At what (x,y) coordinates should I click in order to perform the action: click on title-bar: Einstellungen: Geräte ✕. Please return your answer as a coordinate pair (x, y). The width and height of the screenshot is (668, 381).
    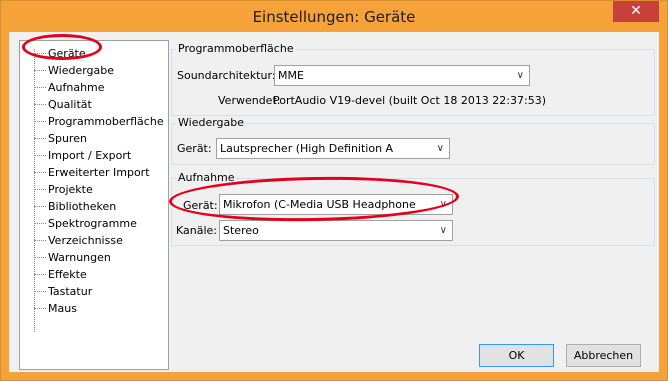
    Looking at the image, I should click on (334, 16).